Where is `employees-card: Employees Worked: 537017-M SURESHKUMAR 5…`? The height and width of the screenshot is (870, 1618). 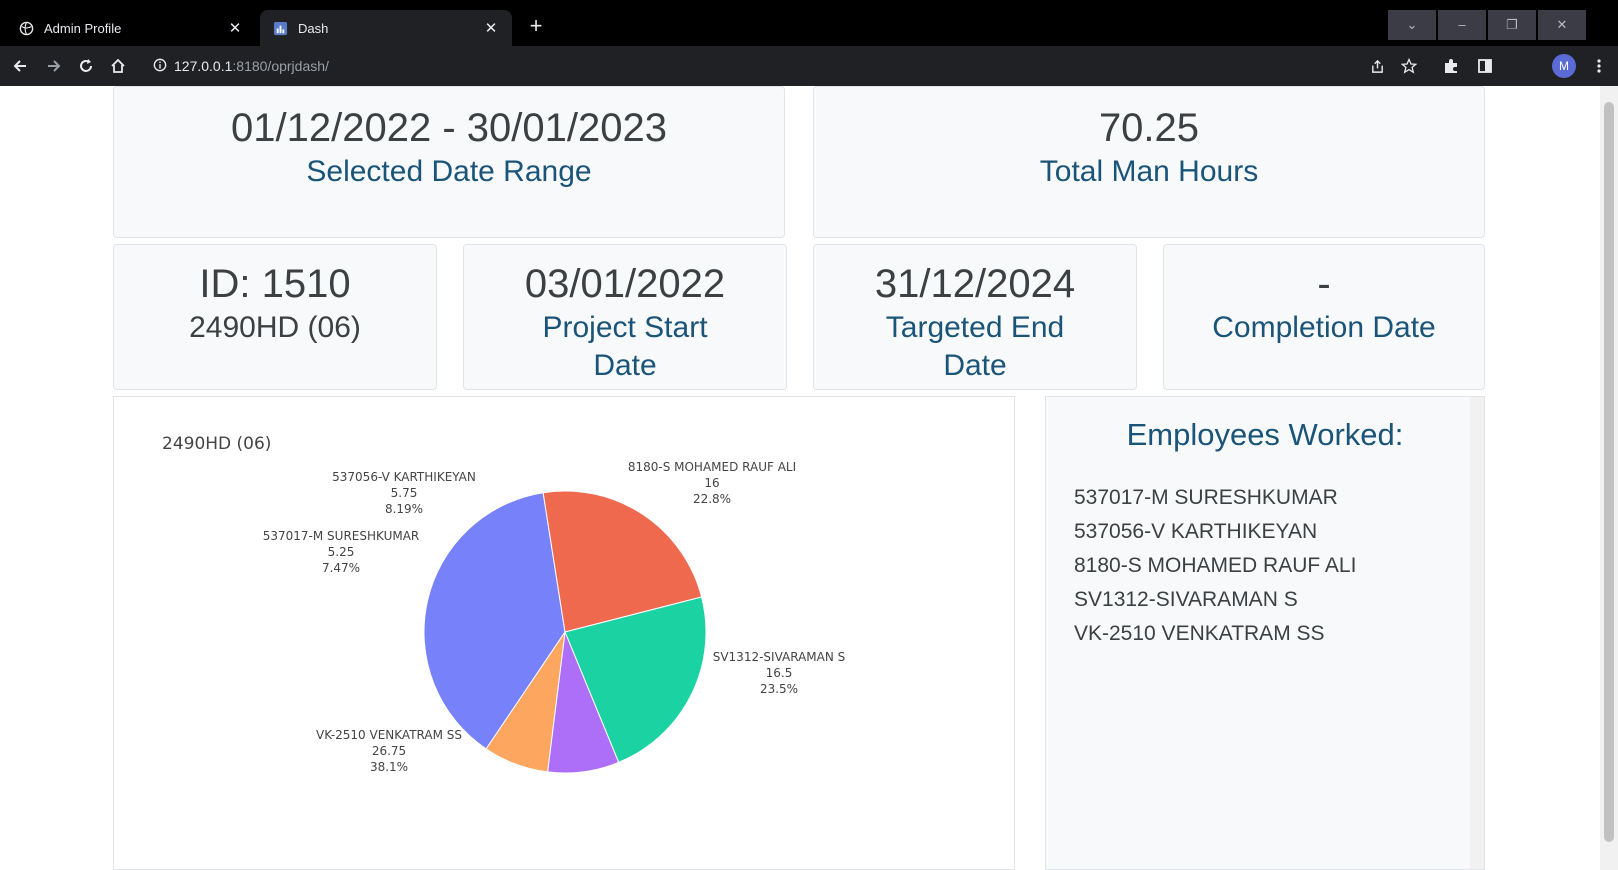
employees-card: Employees Worked: 537017-M SURESHKUMAR 5… is located at coordinates (1265, 633).